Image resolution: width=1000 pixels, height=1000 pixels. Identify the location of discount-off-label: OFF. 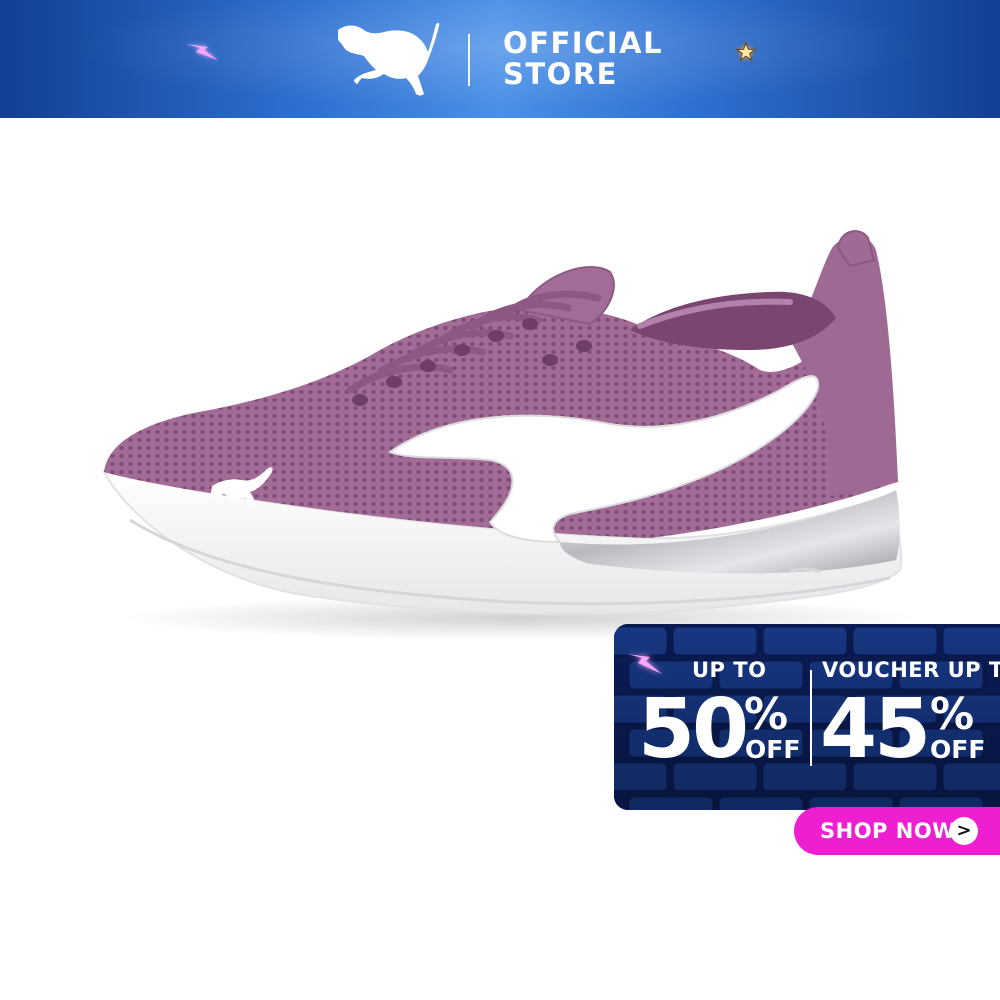
(773, 749).